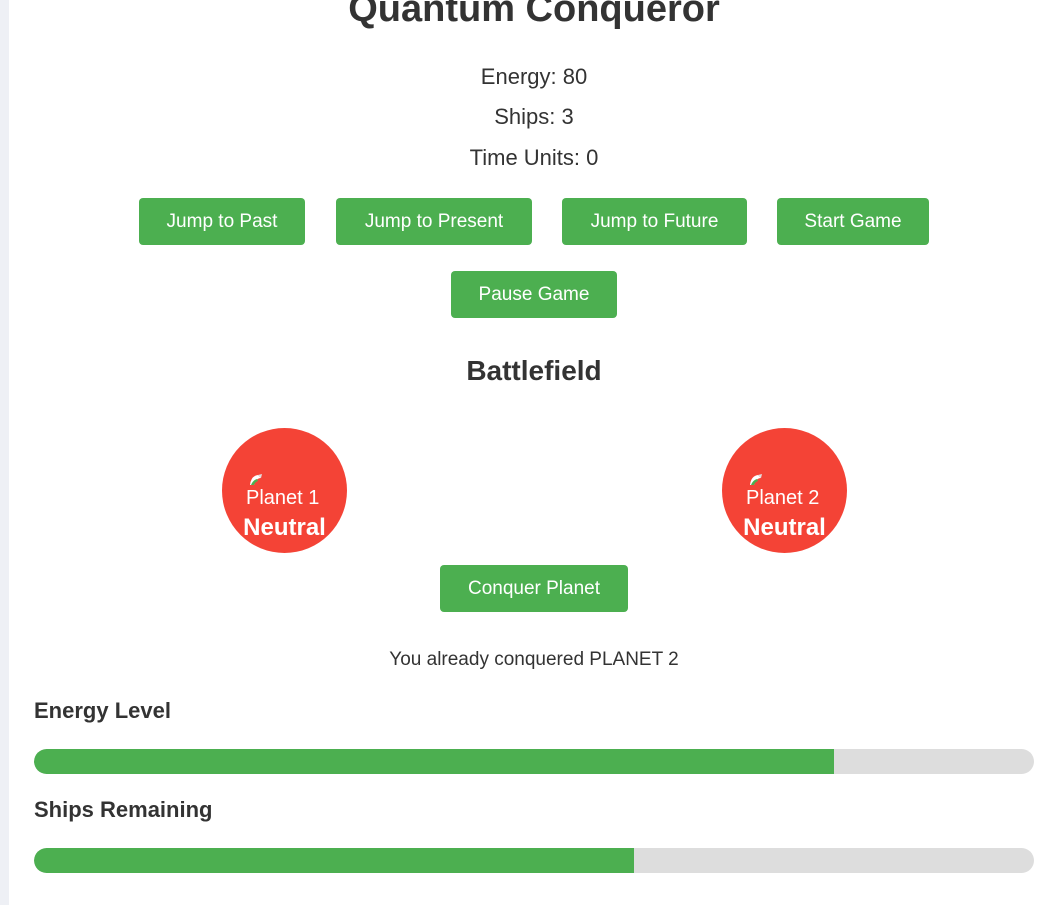 This screenshot has height=905, width=1048. What do you see at coordinates (784, 527) in the screenshot?
I see `planet-2-status: Neutral` at bounding box center [784, 527].